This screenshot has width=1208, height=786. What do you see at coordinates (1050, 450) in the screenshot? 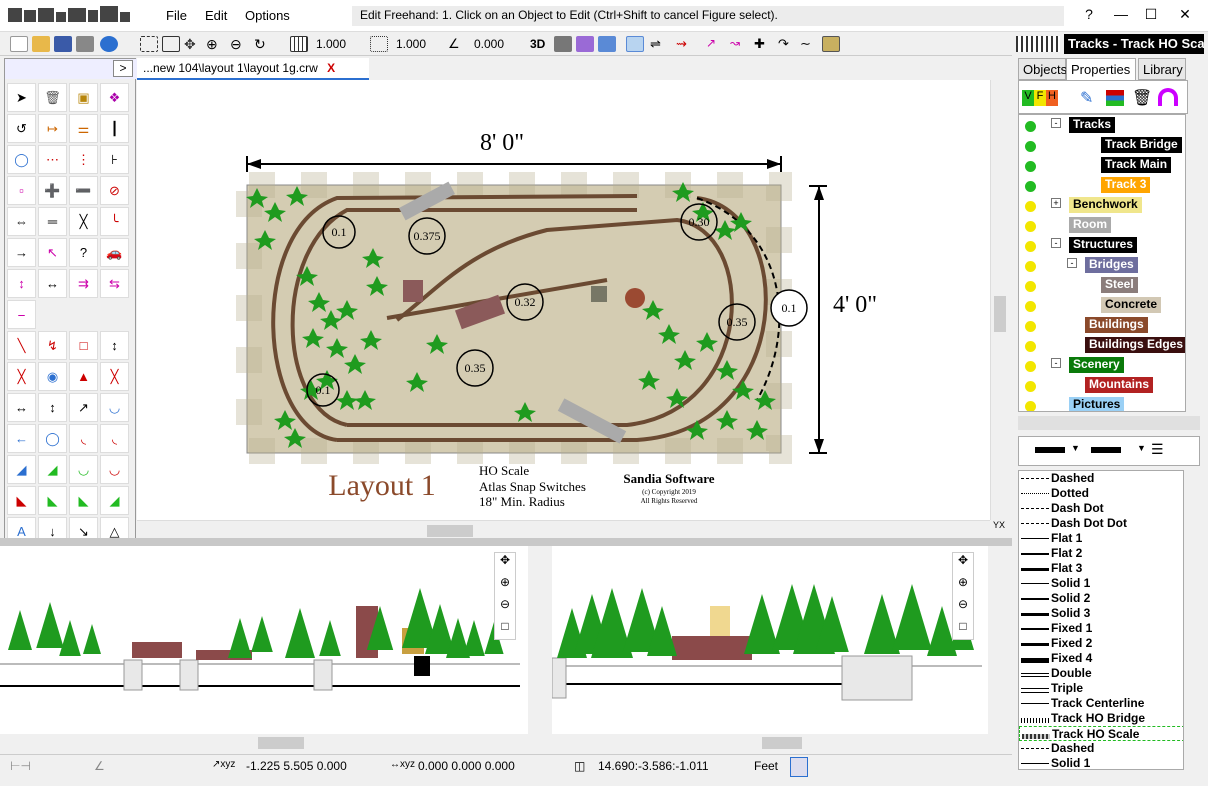
I see `line-weight-dropdown` at bounding box center [1050, 450].